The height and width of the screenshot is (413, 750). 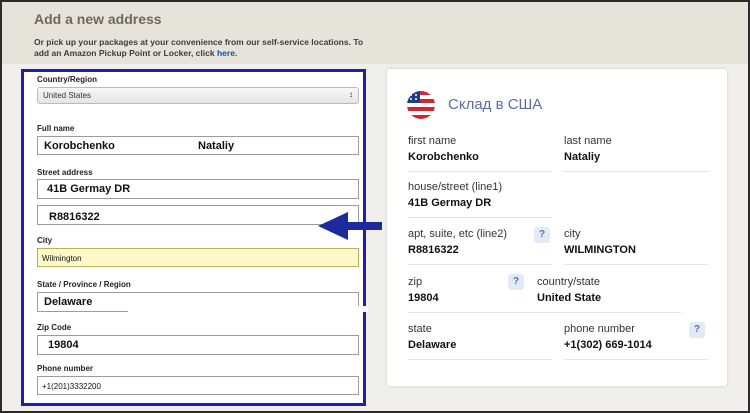 I want to click on phone-value: +1(302) 669-1014, so click(x=639, y=345).